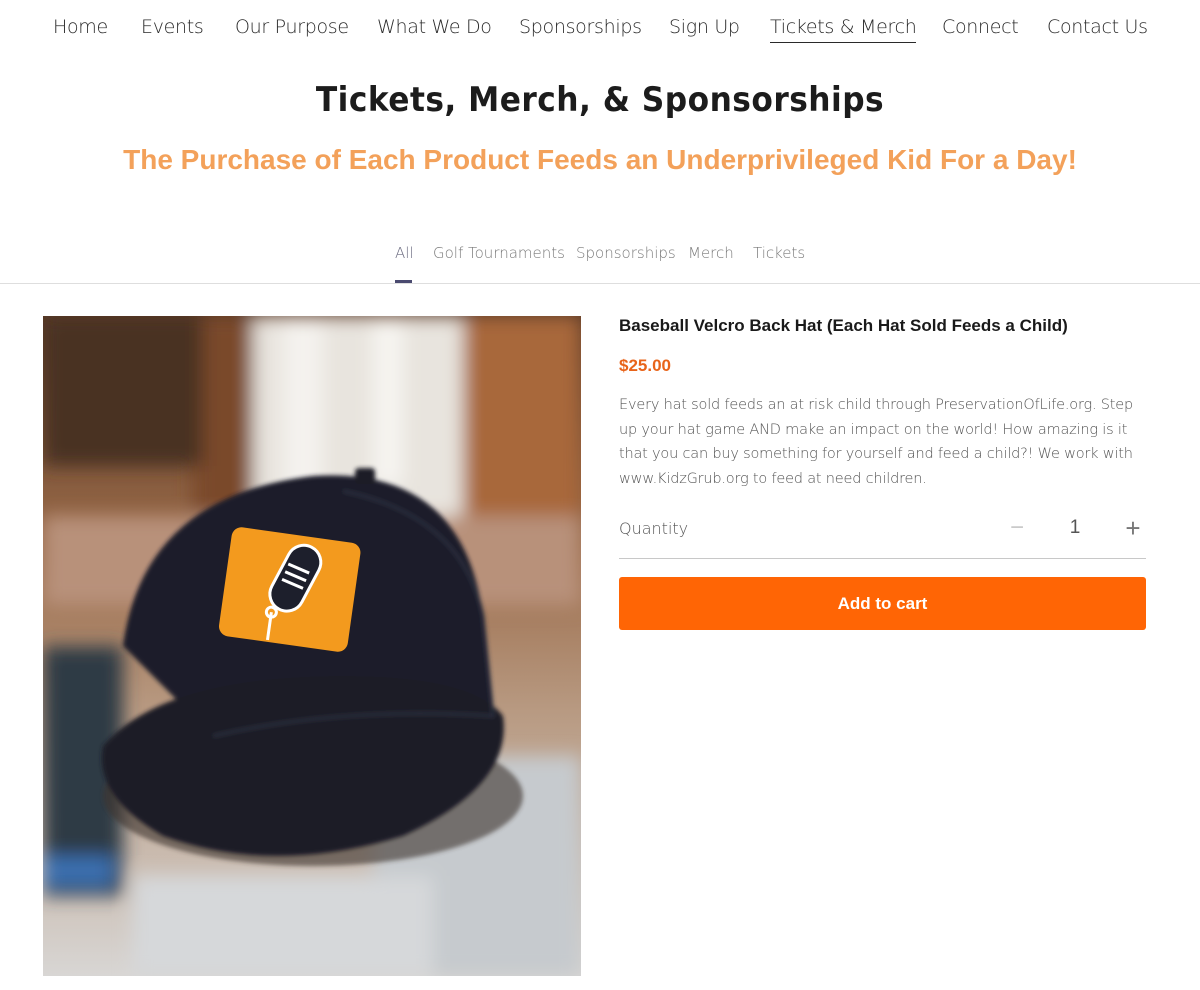 The height and width of the screenshot is (990, 1200). I want to click on nav-item-sign-up: Sign Up, so click(704, 27).